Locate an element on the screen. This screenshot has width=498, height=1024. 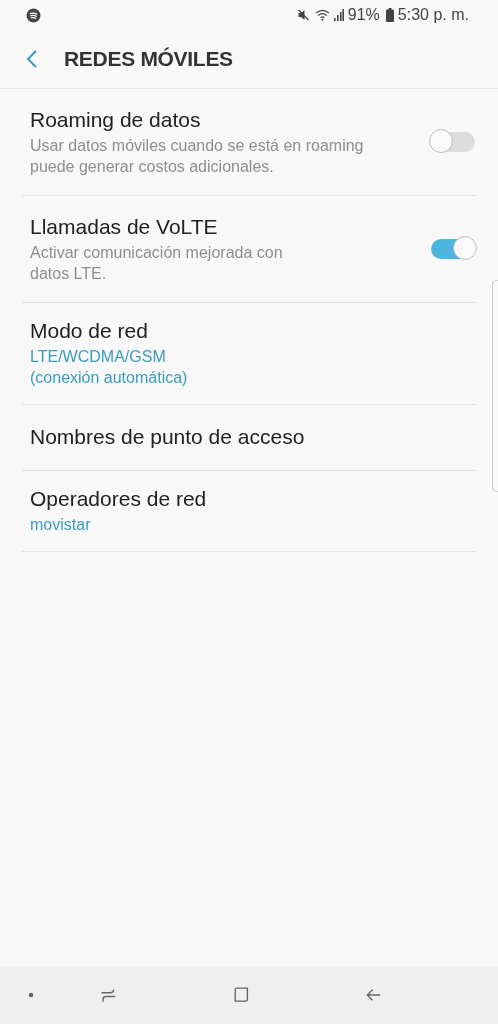
page-title: REDES MÓVILES is located at coordinates (148, 59).